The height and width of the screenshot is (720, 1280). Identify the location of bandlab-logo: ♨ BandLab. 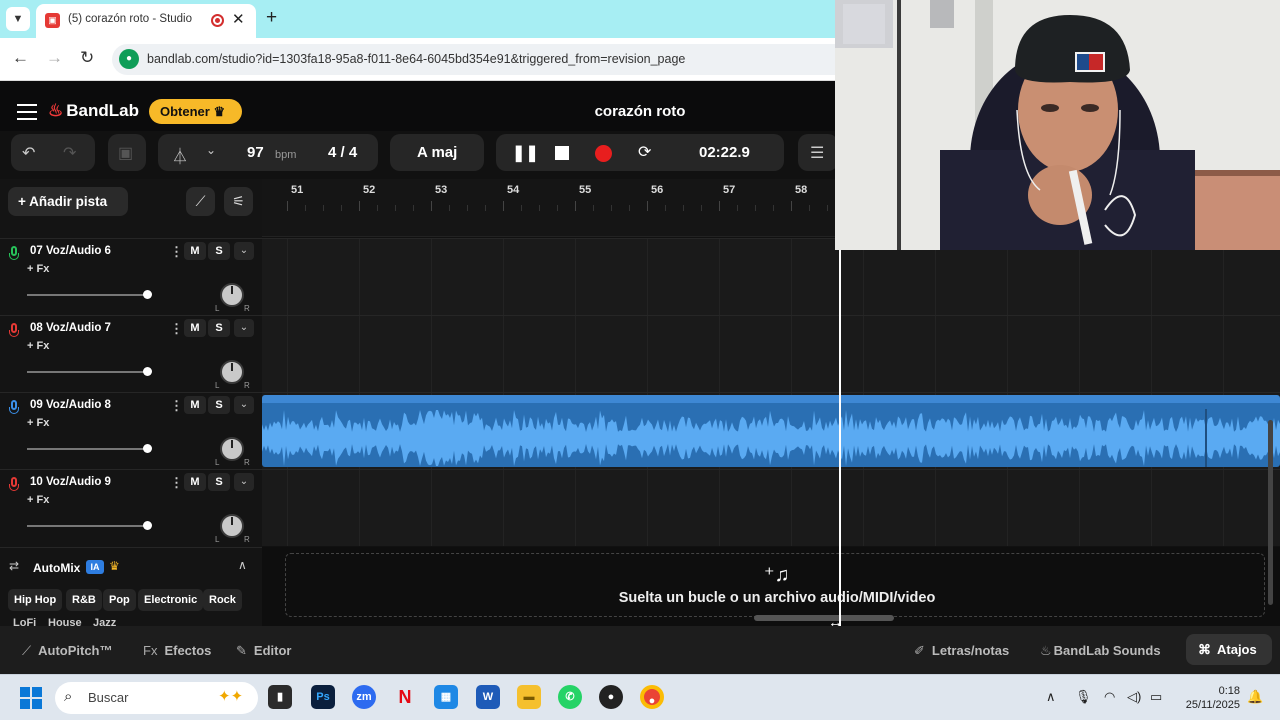
(93, 111).